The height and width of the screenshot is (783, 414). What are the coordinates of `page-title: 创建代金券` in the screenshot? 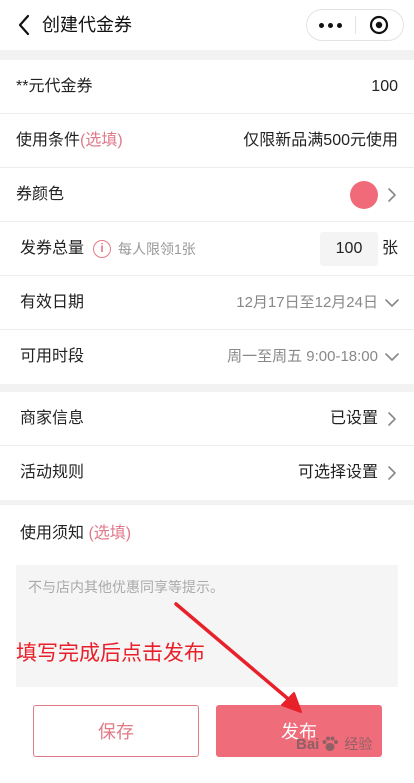 It's located at (87, 25).